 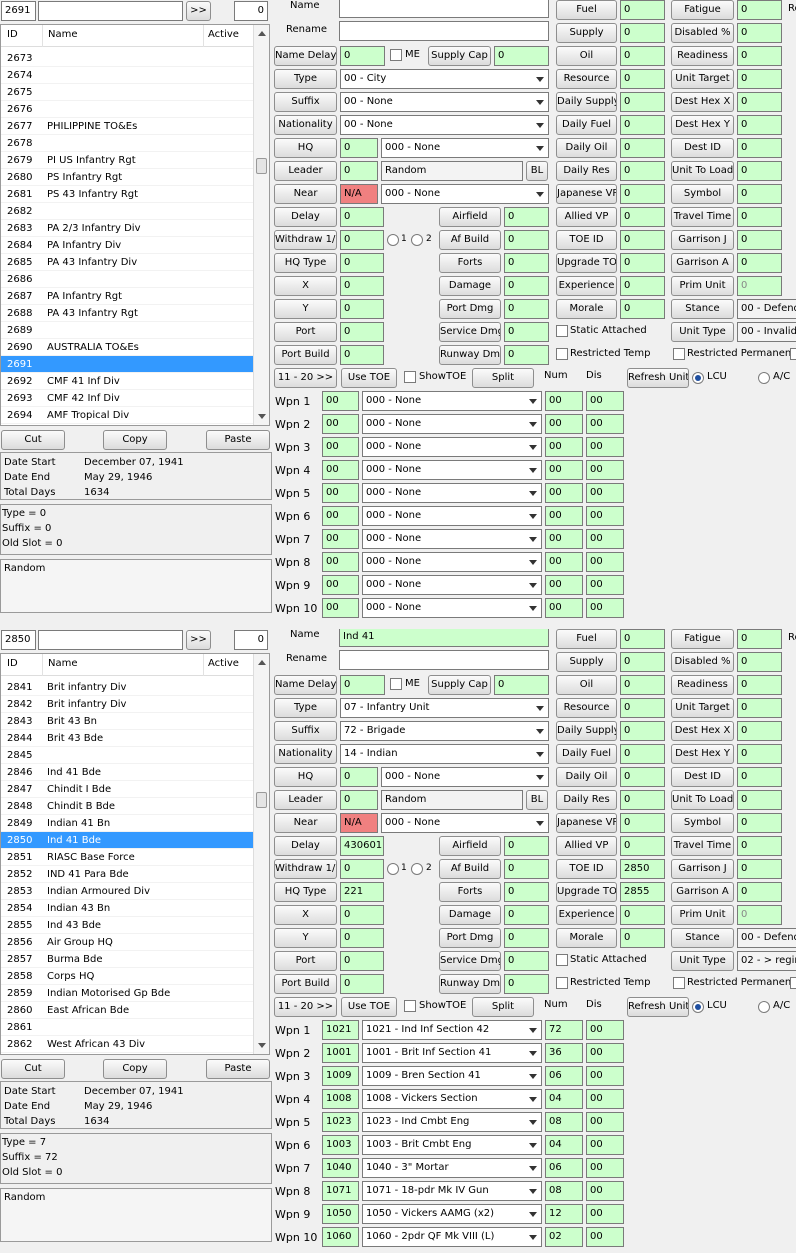 What do you see at coordinates (127, 211) in the screenshot?
I see `table-row: 2682` at bounding box center [127, 211].